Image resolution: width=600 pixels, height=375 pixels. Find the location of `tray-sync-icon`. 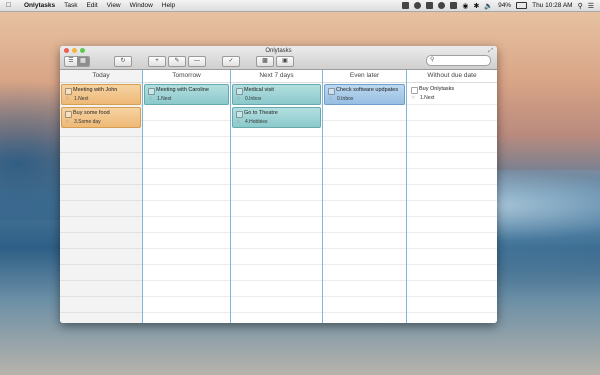

tray-sync-icon is located at coordinates (418, 5).